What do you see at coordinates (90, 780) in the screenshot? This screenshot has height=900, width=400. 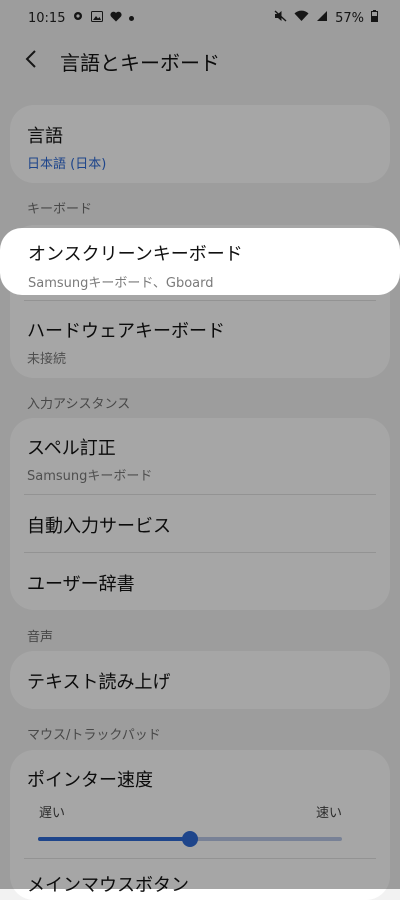 I see `pointer-speed-label: ポインター速度` at bounding box center [90, 780].